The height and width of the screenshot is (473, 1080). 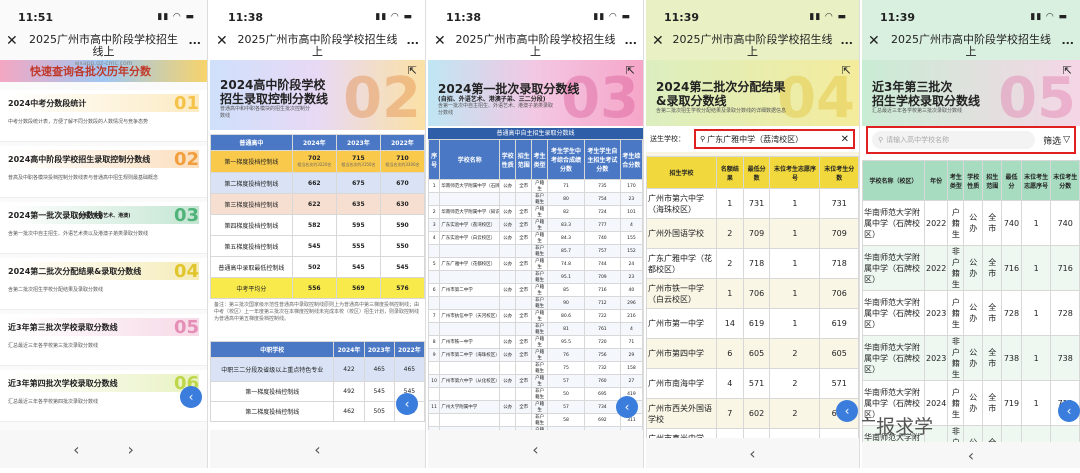 I want to click on table-cell: 23, so click(x=631, y=277).